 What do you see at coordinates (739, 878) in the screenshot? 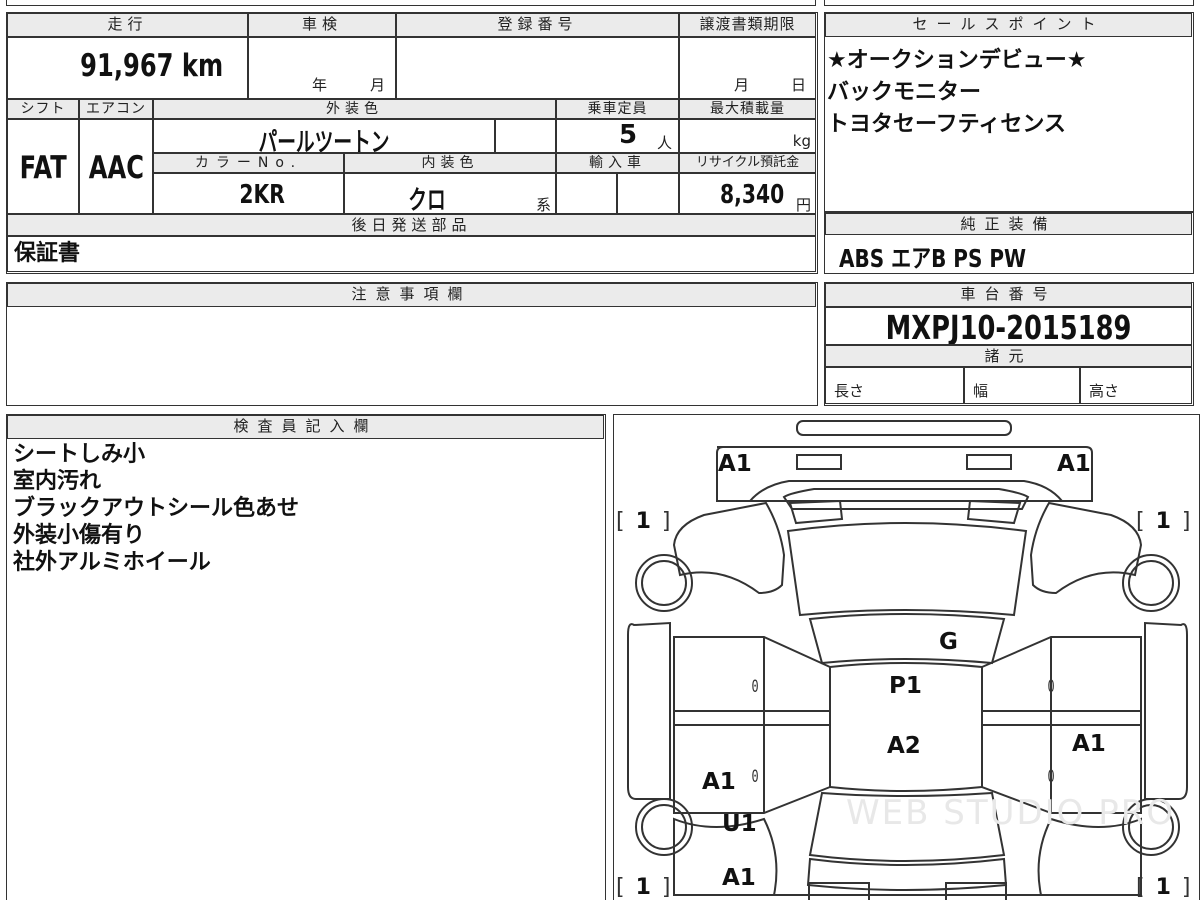
I see `damage-rear-bumper: A1` at bounding box center [739, 878].